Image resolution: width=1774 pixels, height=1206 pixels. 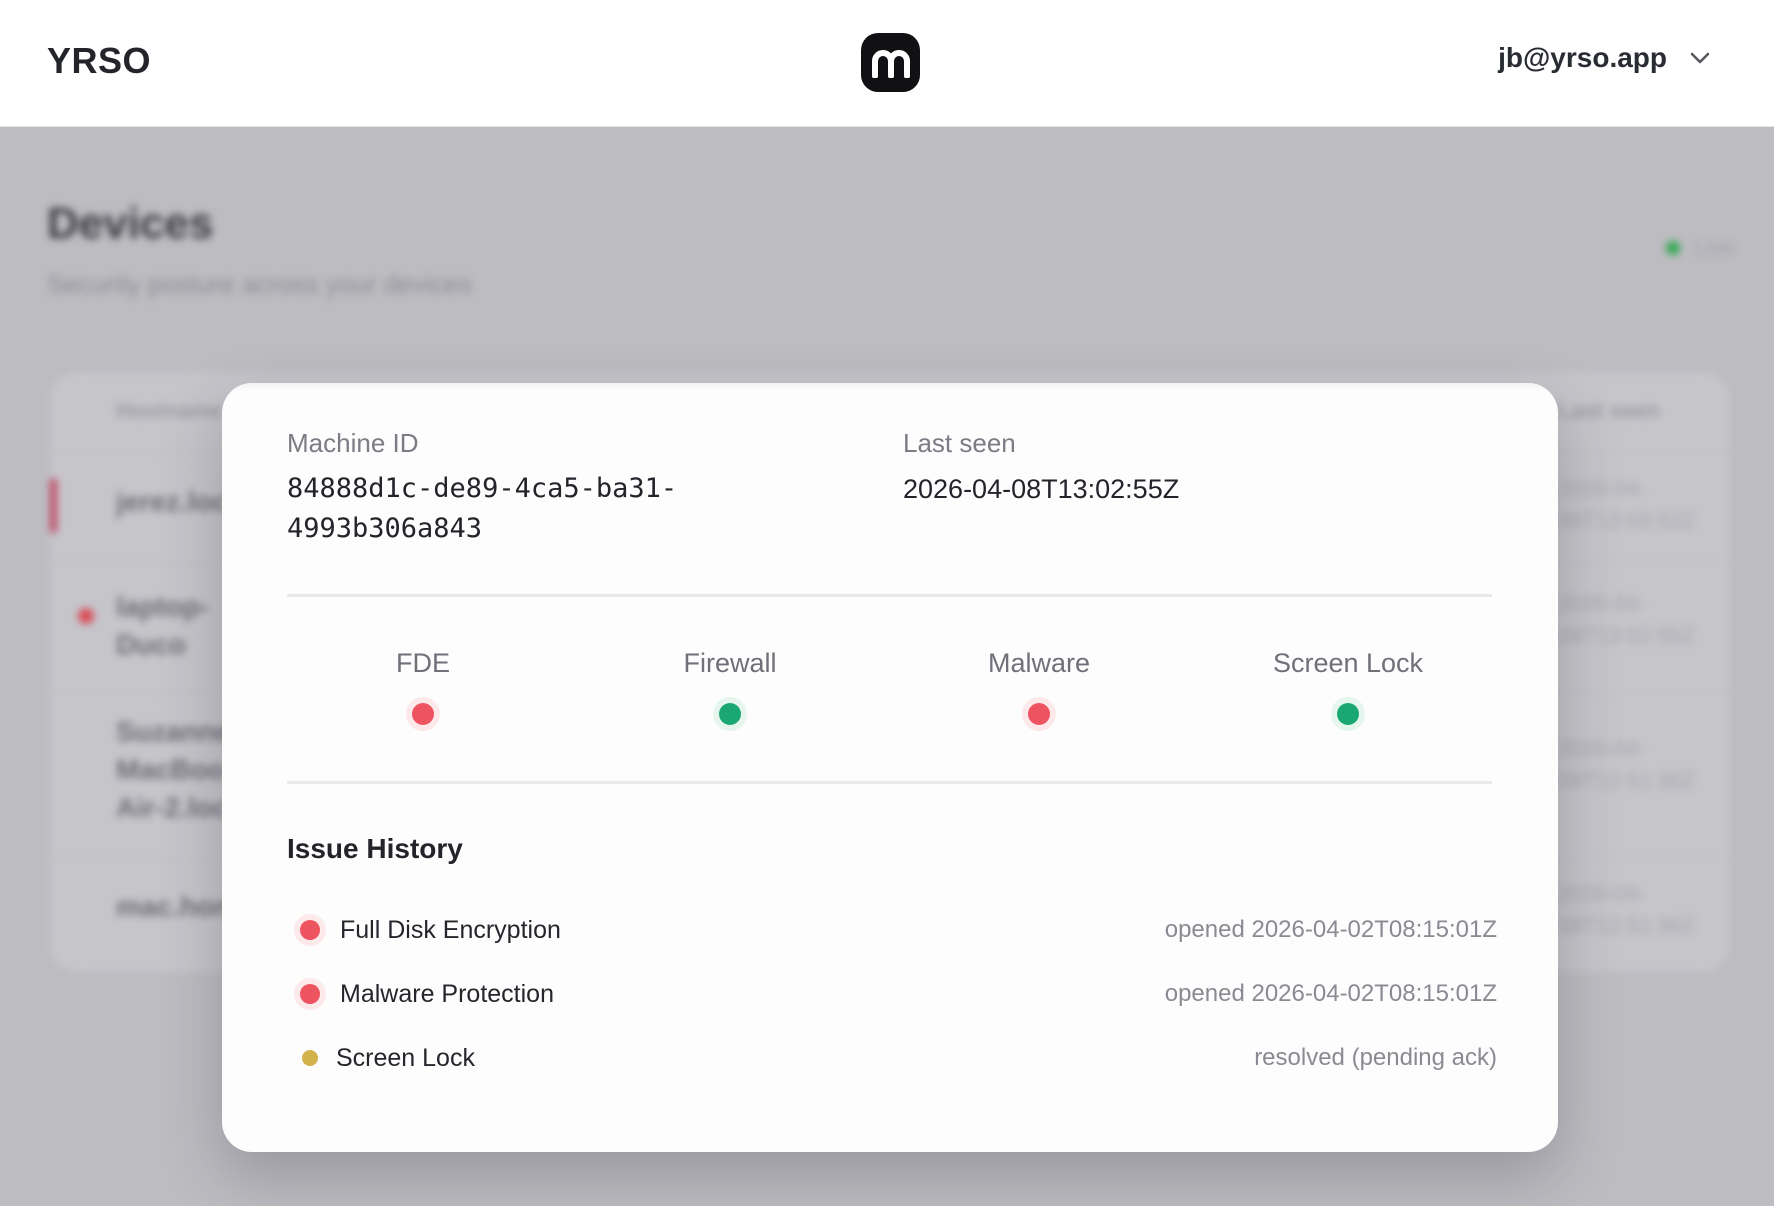 I want to click on alert-dot-icon, so click(x=86, y=616).